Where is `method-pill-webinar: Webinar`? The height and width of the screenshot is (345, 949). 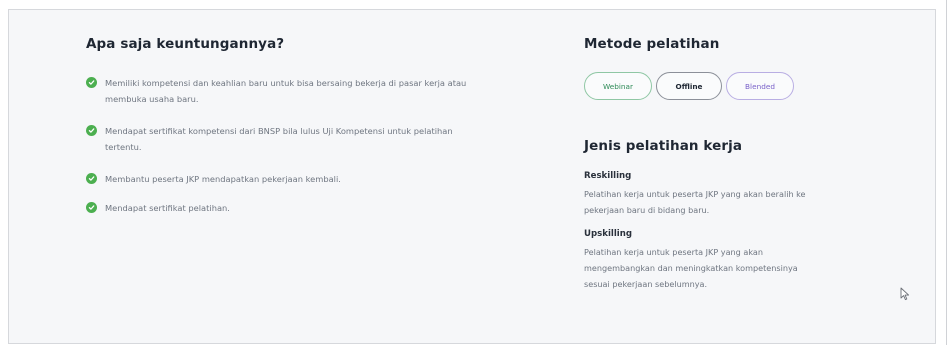
method-pill-webinar: Webinar is located at coordinates (618, 86).